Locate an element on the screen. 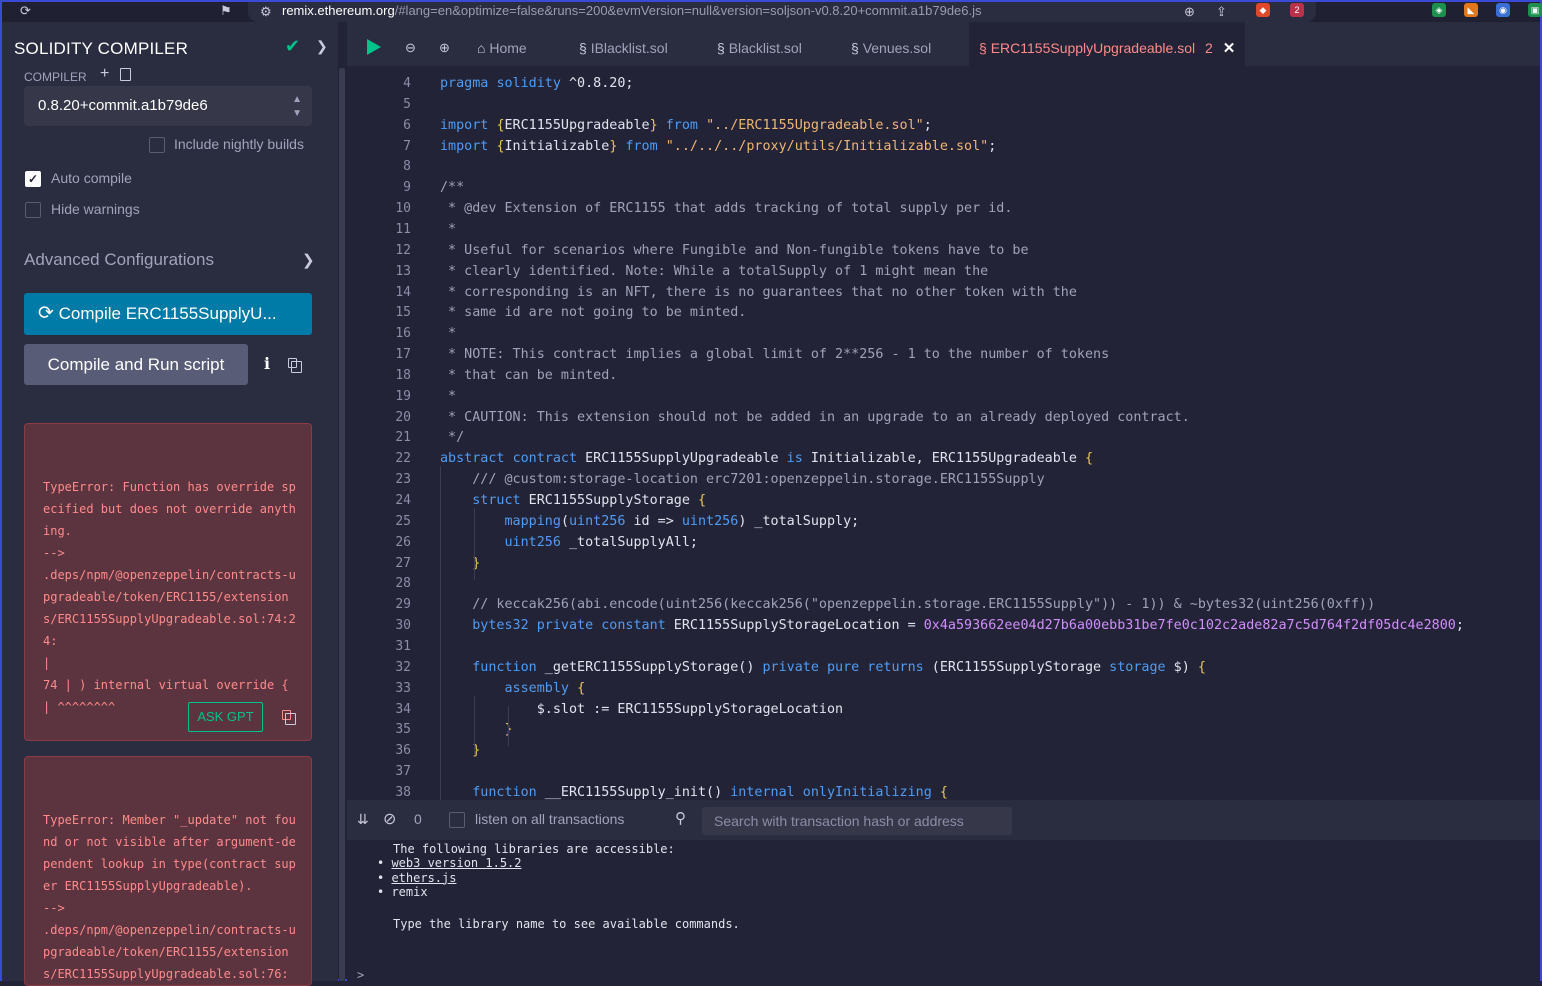  zoom-out-icon: ⊖ is located at coordinates (410, 48).